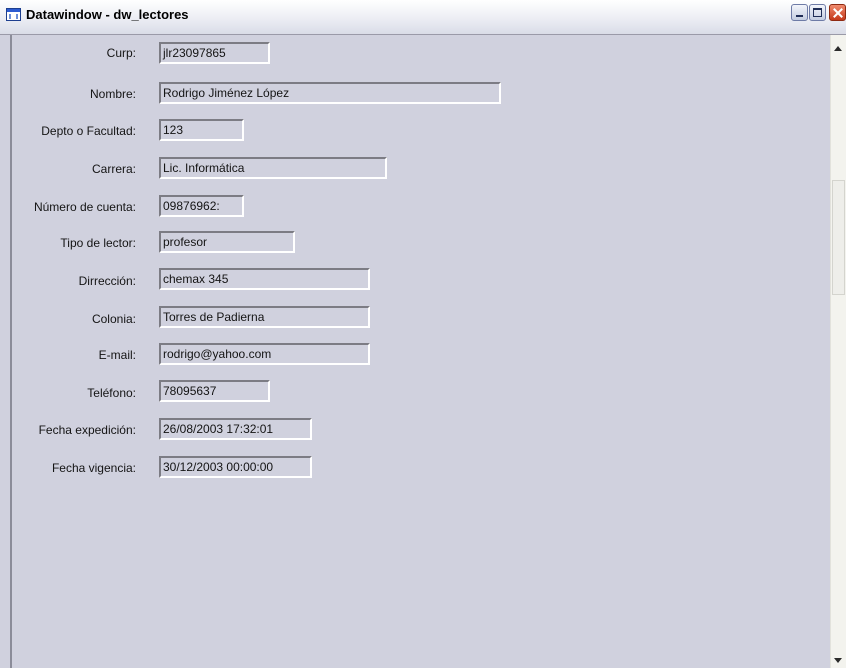  What do you see at coordinates (838, 660) in the screenshot?
I see `arrow-down-icon` at bounding box center [838, 660].